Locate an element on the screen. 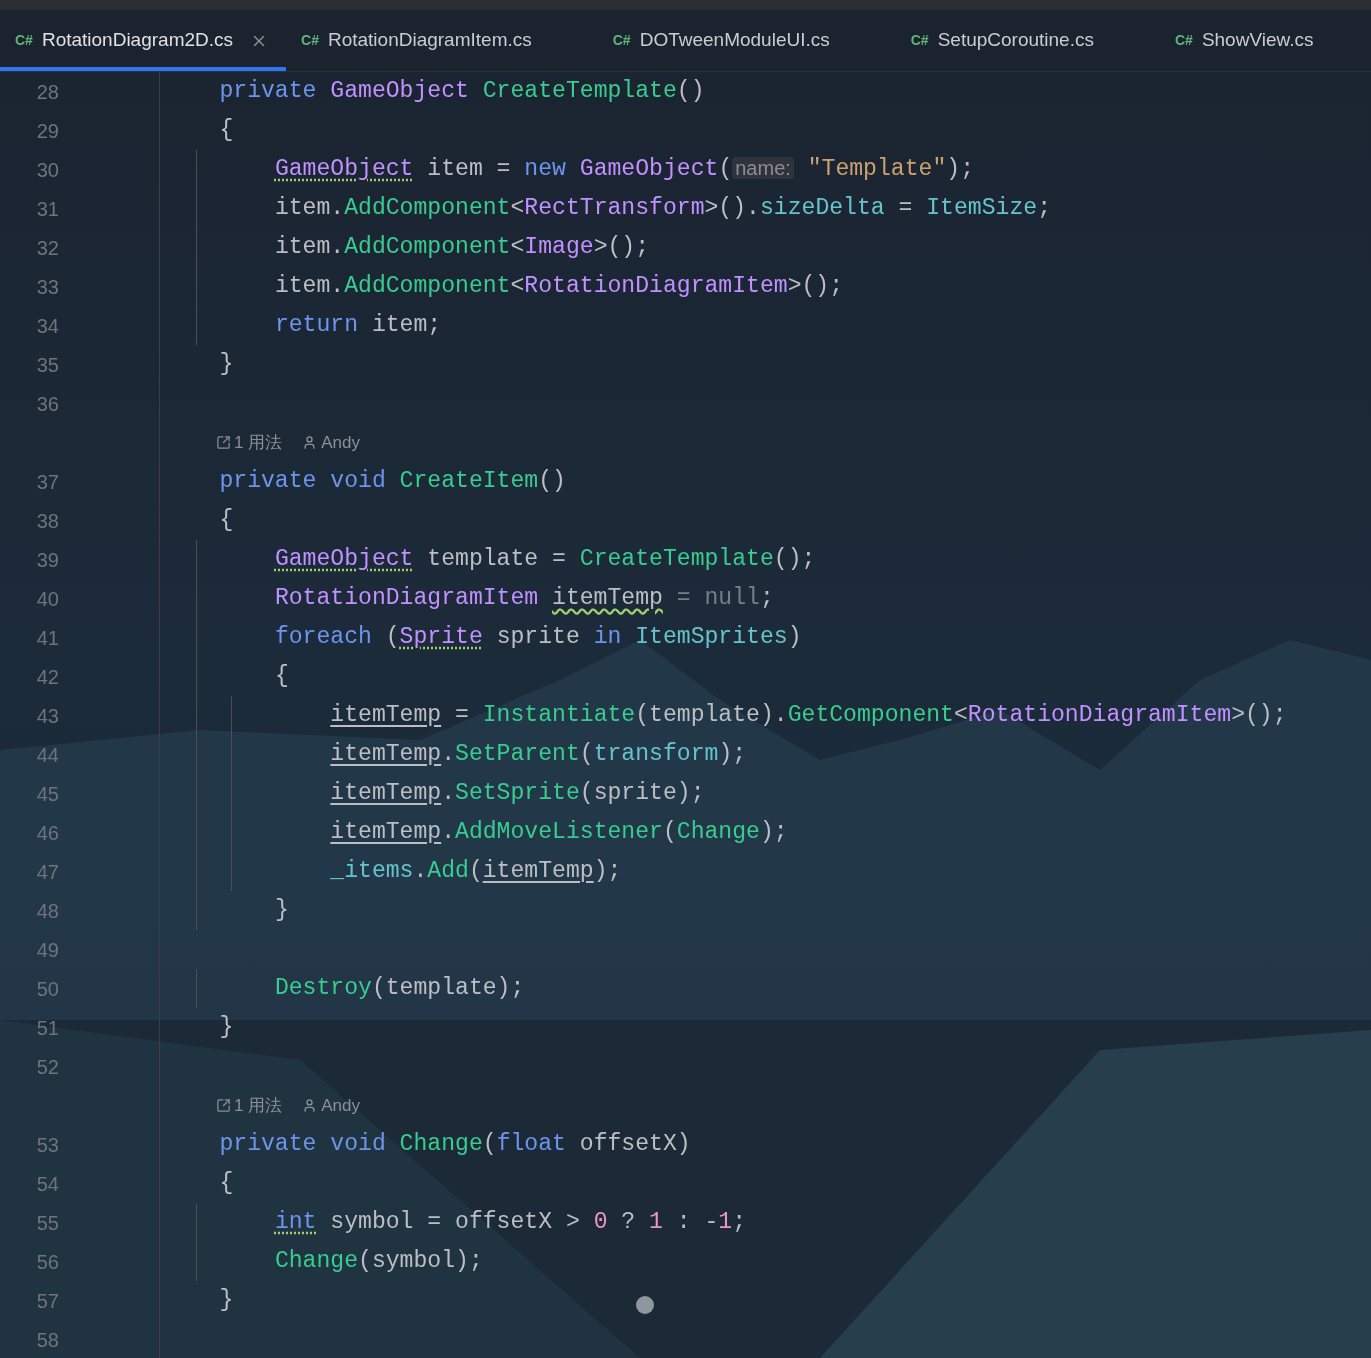  code-line: private GameObject CreateTemplate() is located at coordinates (461, 91).